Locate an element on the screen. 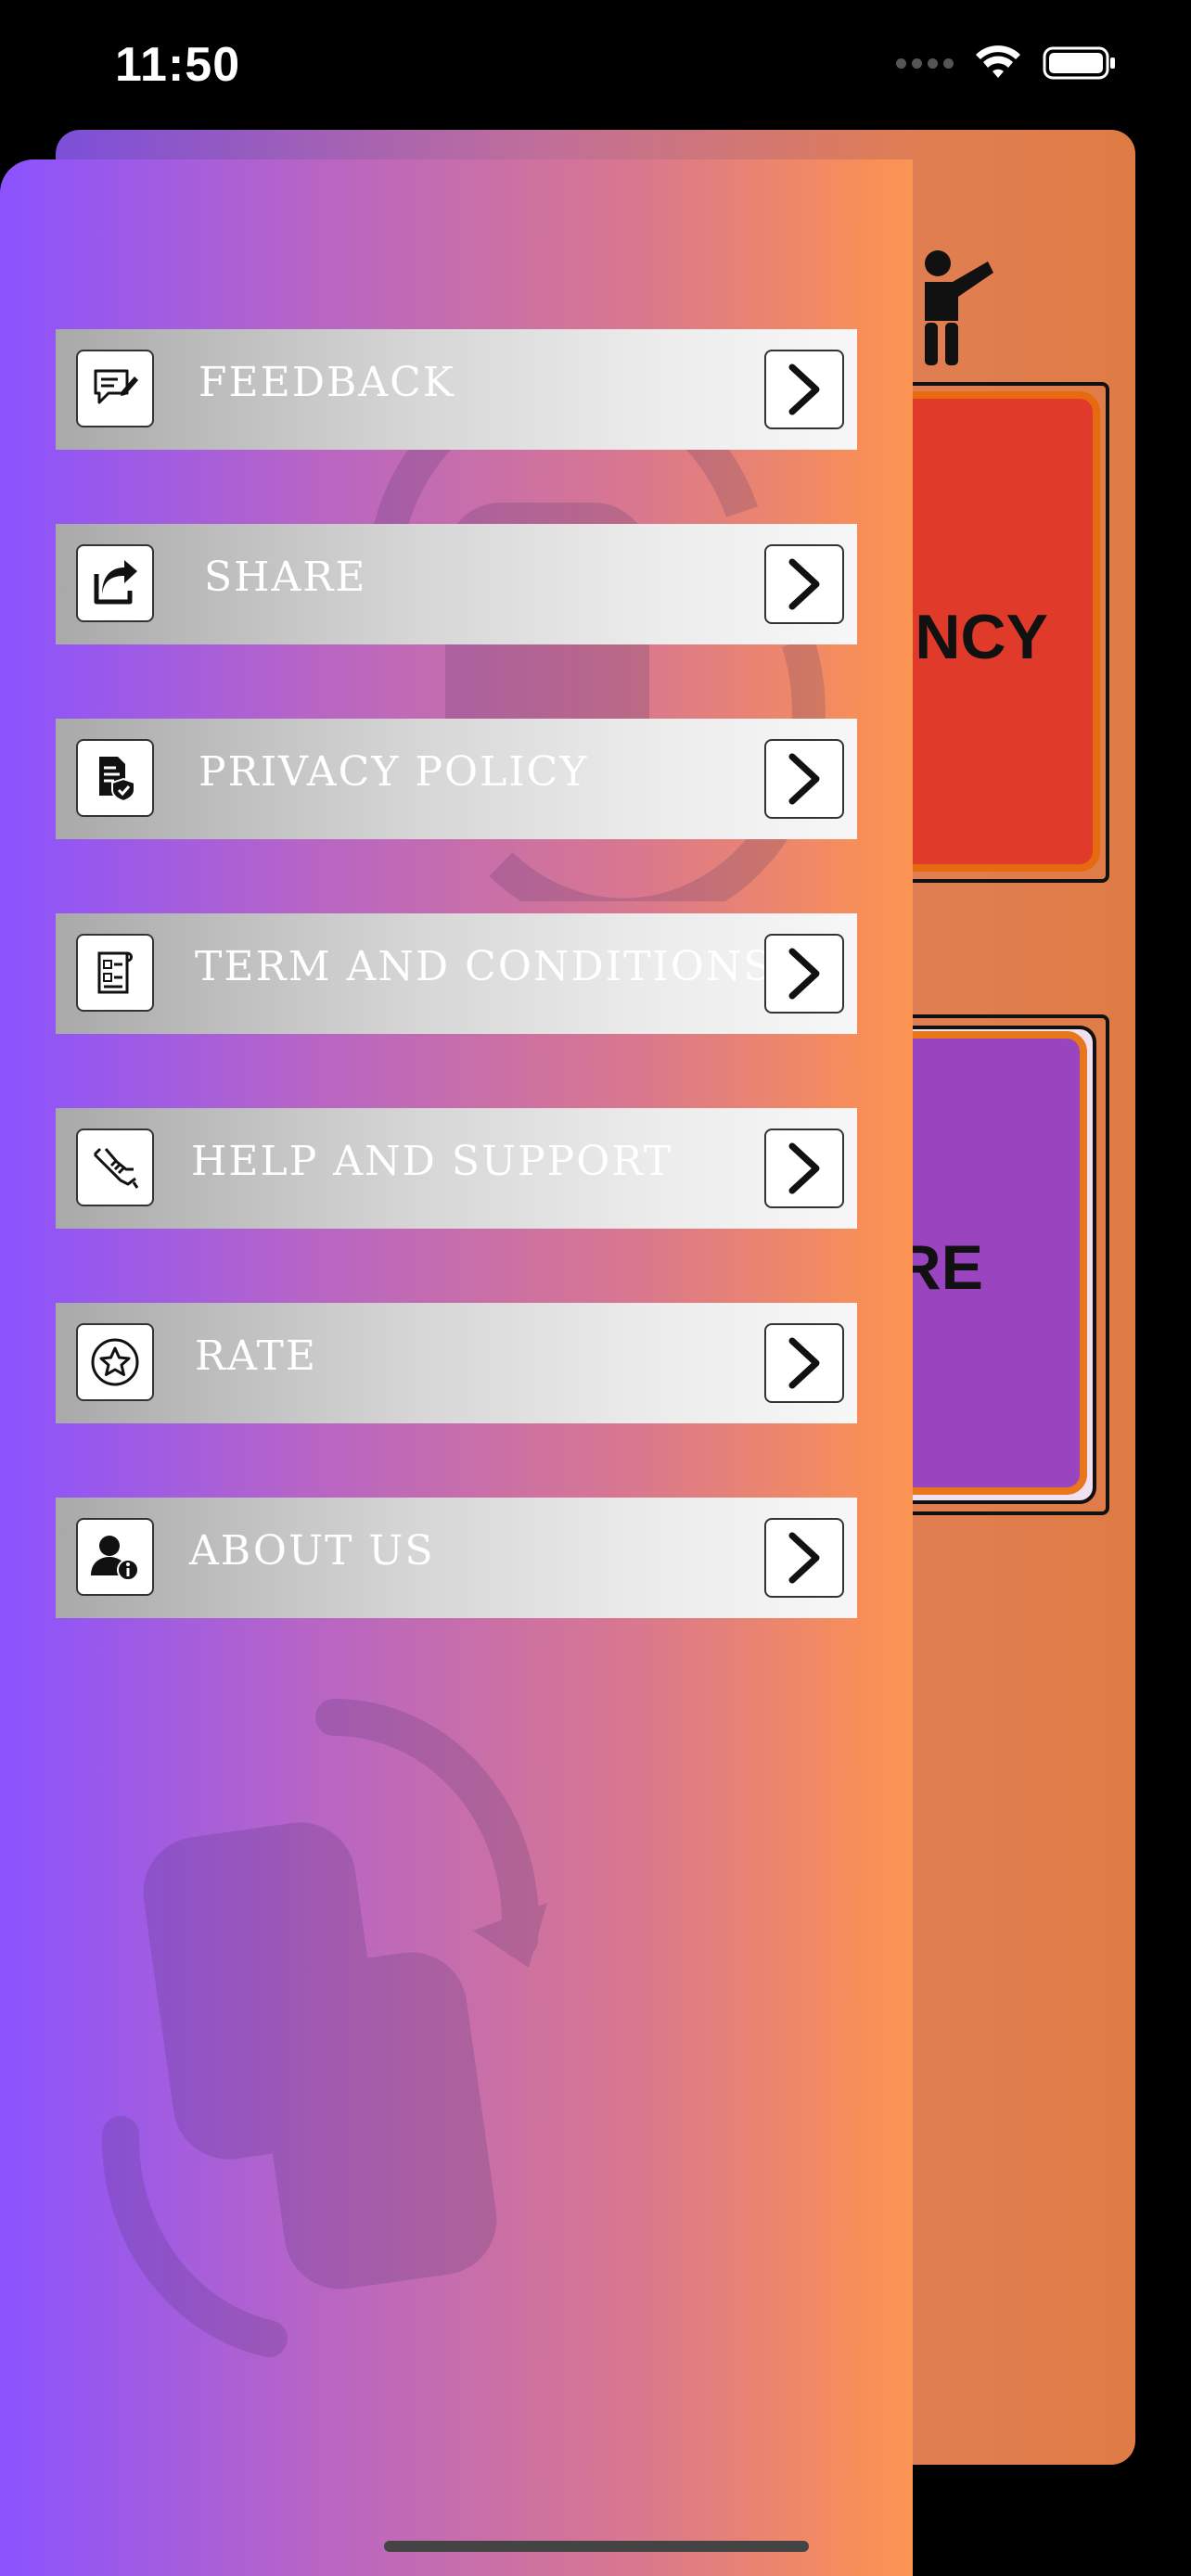  help-support-icon is located at coordinates (115, 1167).